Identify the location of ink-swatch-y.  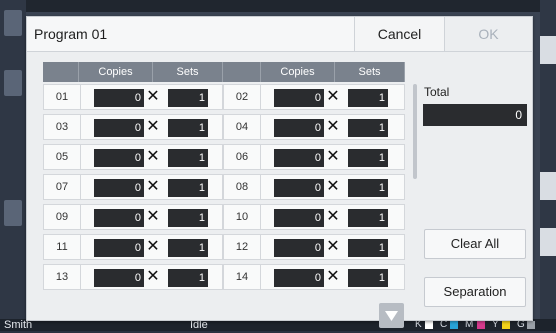
(506, 325).